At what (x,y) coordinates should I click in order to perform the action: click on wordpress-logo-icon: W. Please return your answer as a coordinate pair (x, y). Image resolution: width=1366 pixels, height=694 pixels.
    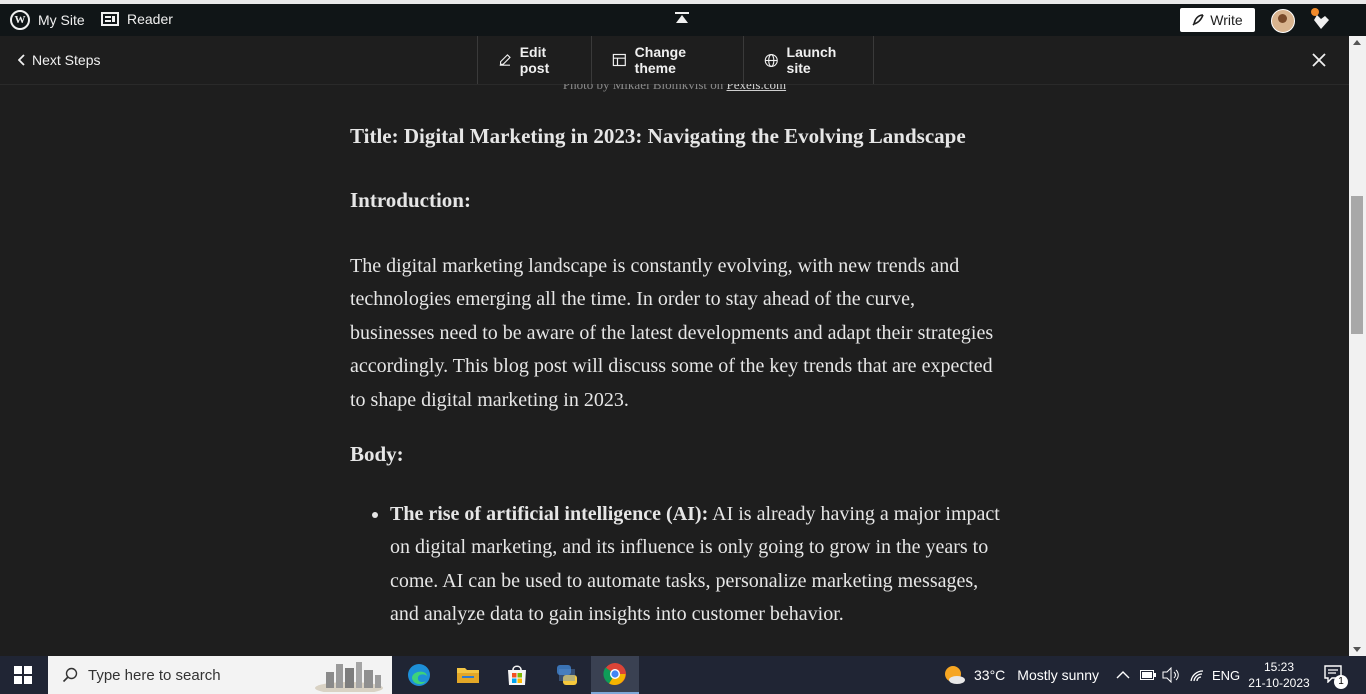
    Looking at the image, I should click on (20, 20).